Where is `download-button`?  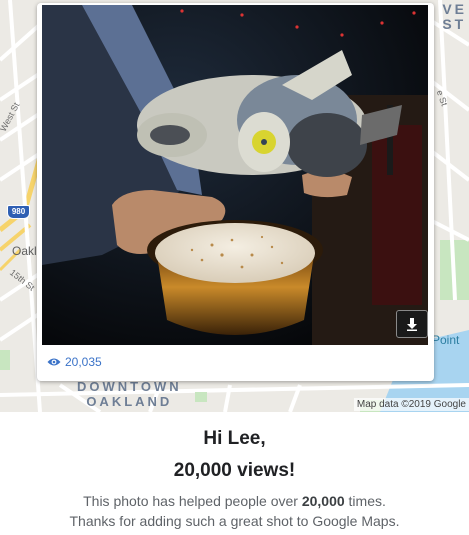 download-button is located at coordinates (412, 324).